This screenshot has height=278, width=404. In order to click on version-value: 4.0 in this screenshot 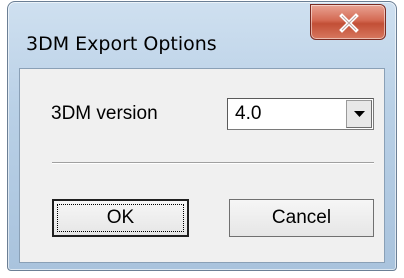, I will do `click(248, 113)`.